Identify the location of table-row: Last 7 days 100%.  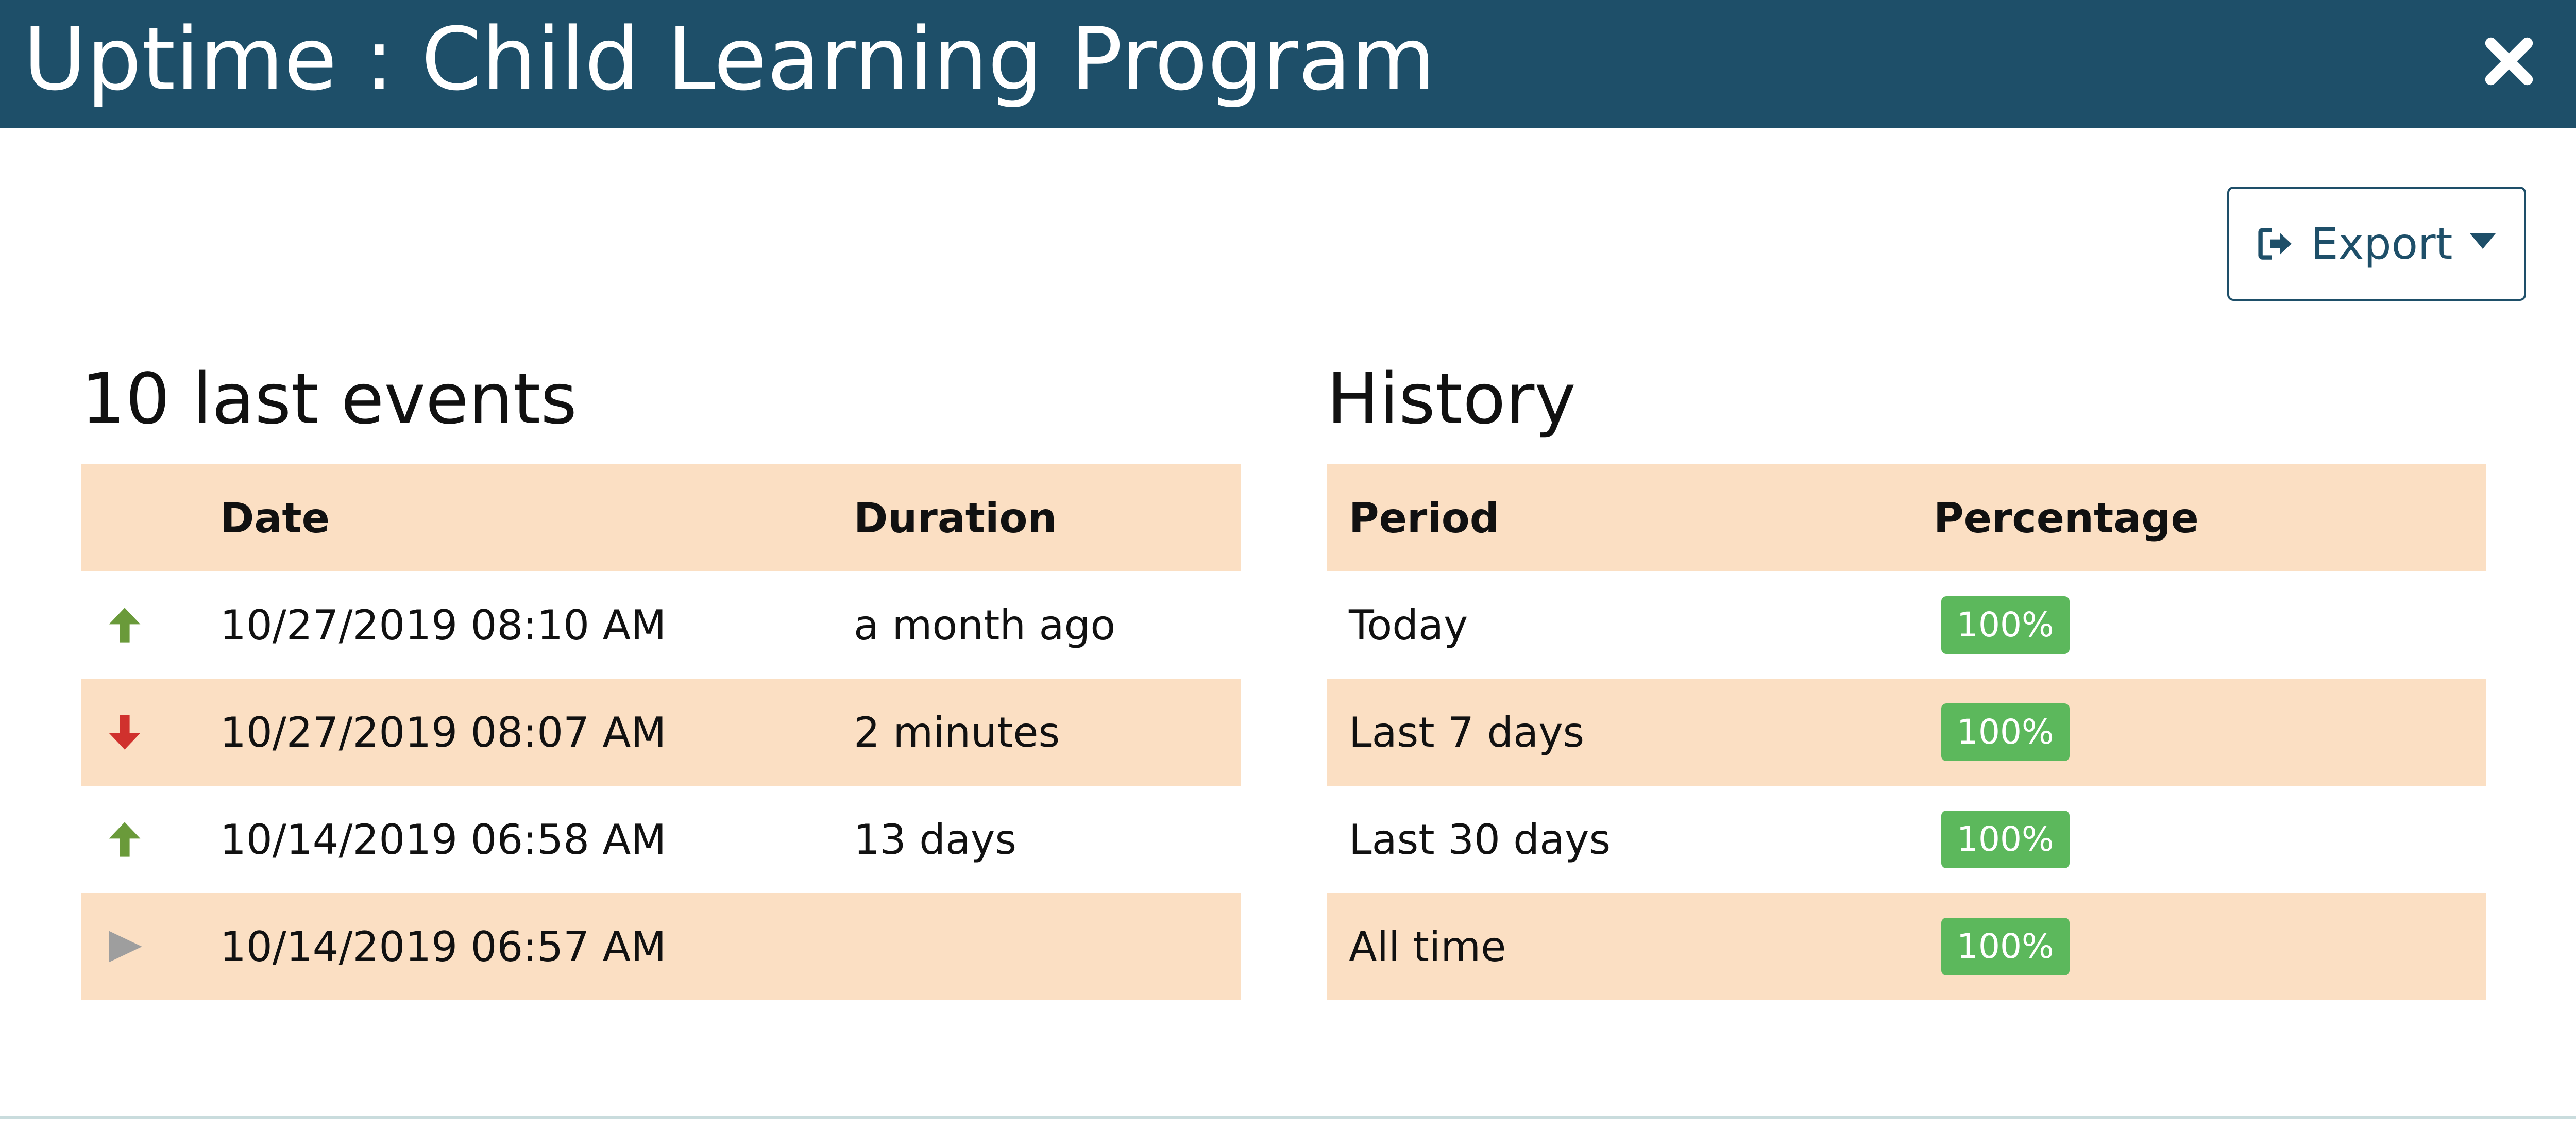
(1906, 733).